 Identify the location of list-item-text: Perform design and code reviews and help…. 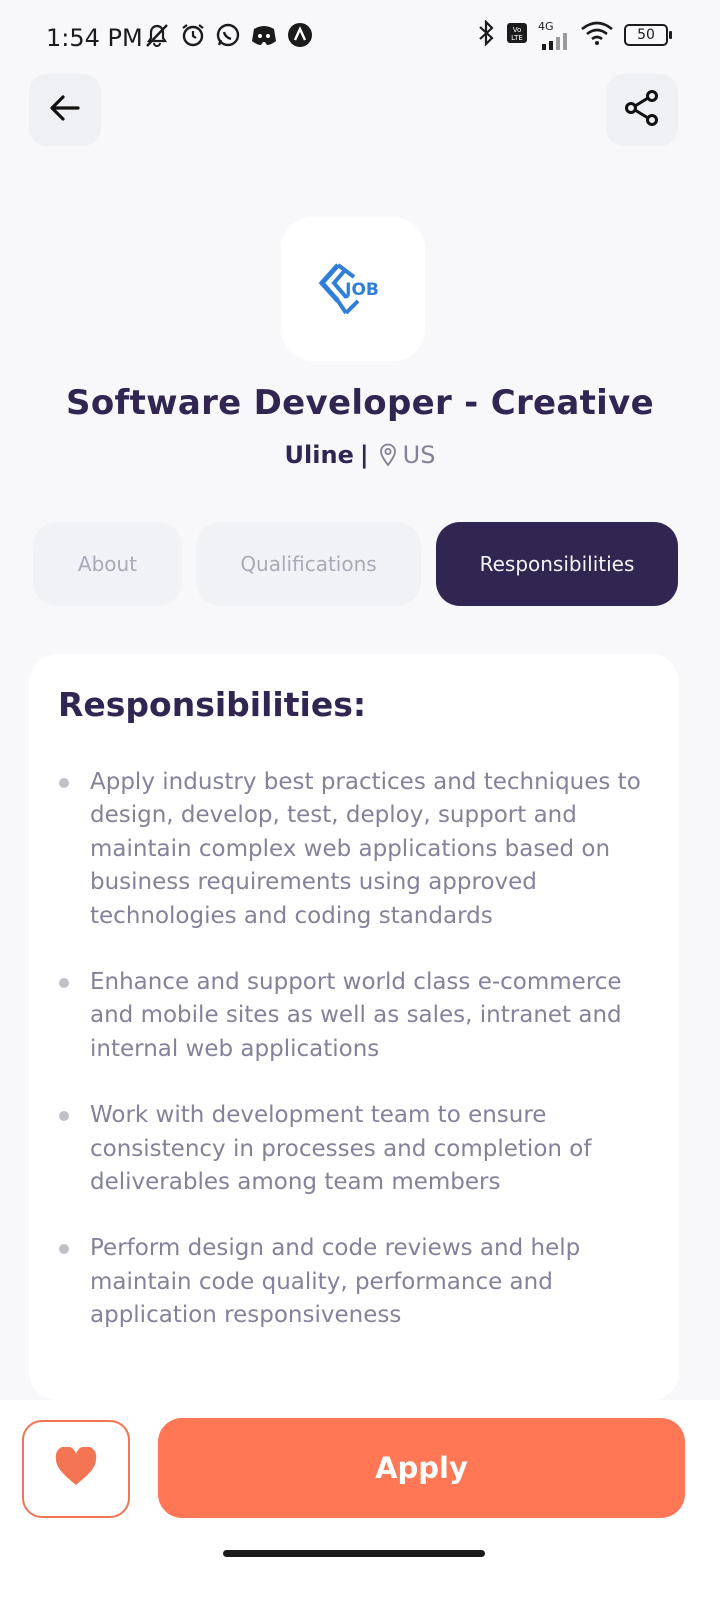
(335, 1282).